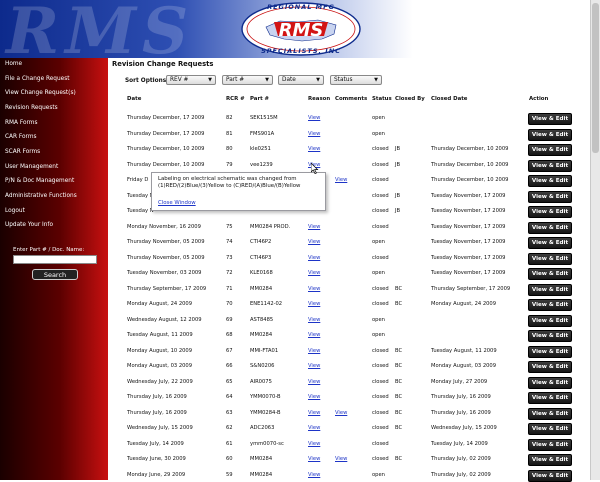 The height and width of the screenshot is (482, 600). I want to click on cell-date: Thursday December, 10 2009, so click(166, 164).